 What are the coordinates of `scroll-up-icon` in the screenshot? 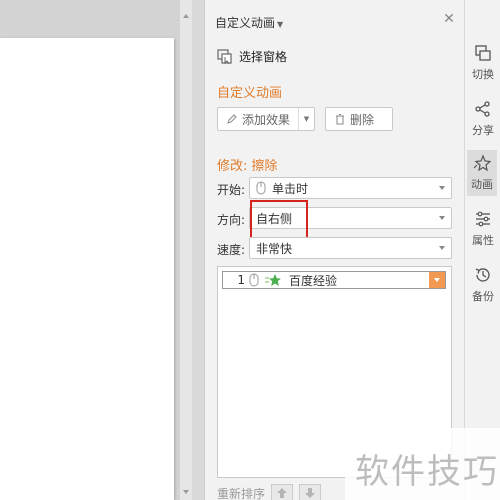 It's located at (186, 16).